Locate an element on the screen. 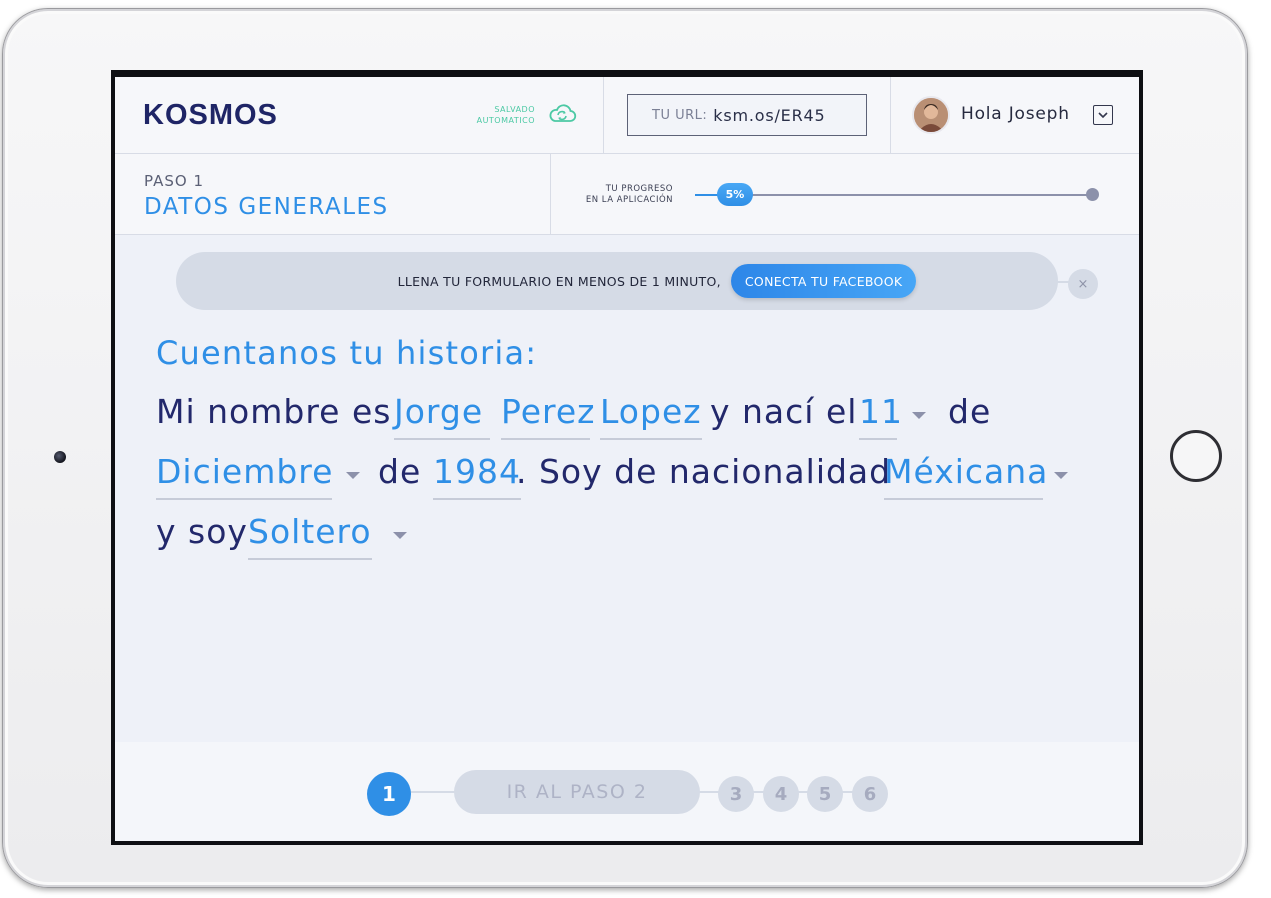  url-value: ksm.os/ER45 is located at coordinates (769, 115).